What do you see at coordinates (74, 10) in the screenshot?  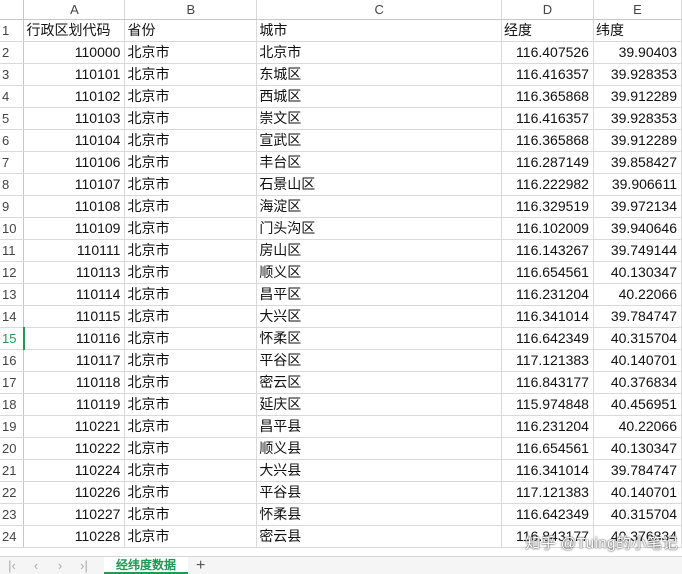 I see `column-header-a: A` at bounding box center [74, 10].